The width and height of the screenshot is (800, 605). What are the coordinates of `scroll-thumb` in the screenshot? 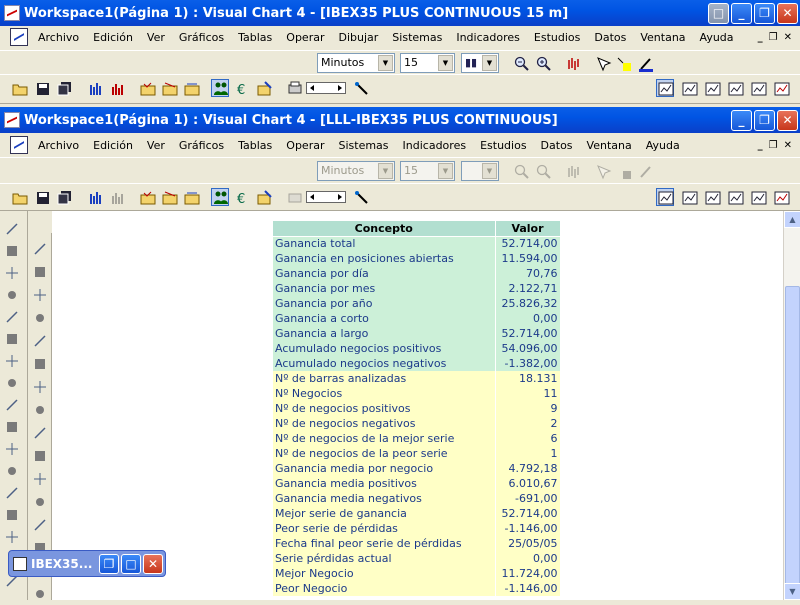 It's located at (792, 436).